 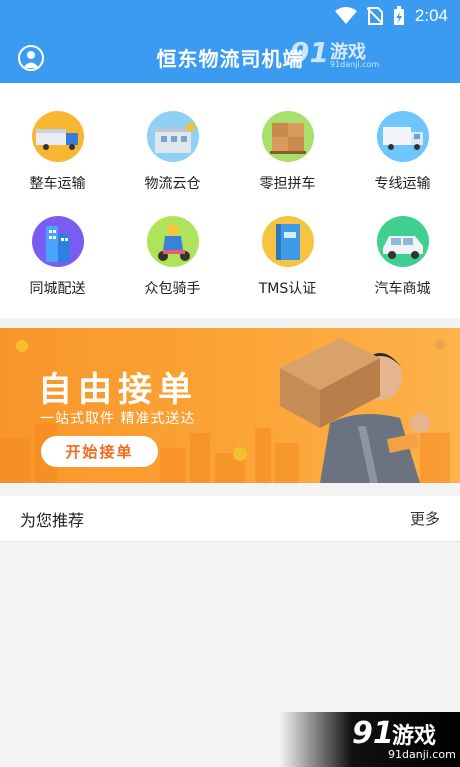 I want to click on grid-item-tms-certification: TMS认证, so click(x=287, y=243).